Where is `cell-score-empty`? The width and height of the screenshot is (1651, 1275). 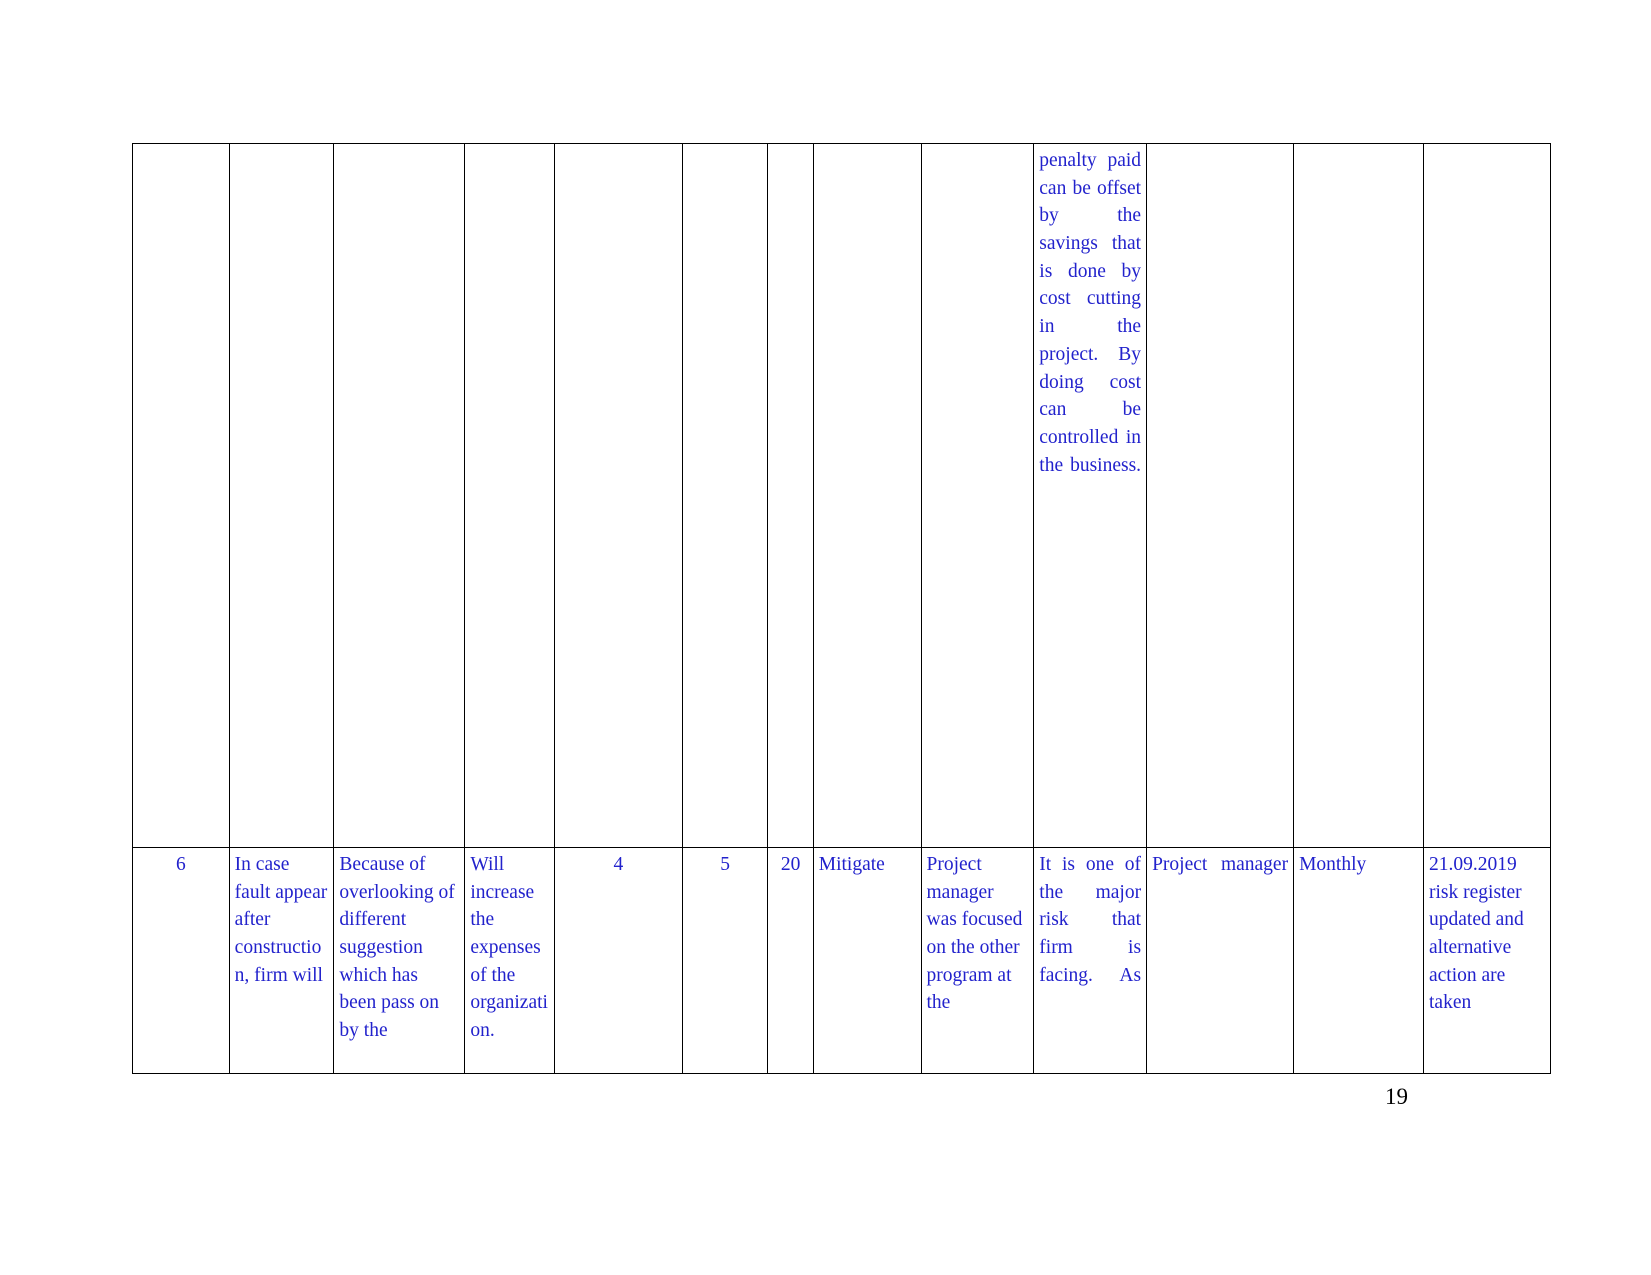
cell-score-empty is located at coordinates (790, 495).